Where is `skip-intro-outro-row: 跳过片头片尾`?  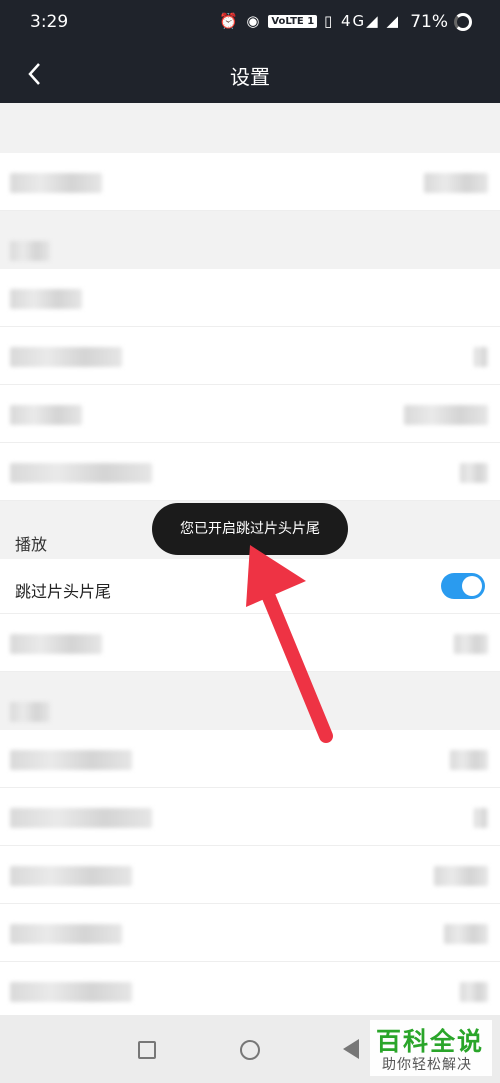 skip-intro-outro-row: 跳过片头片尾 is located at coordinates (250, 586).